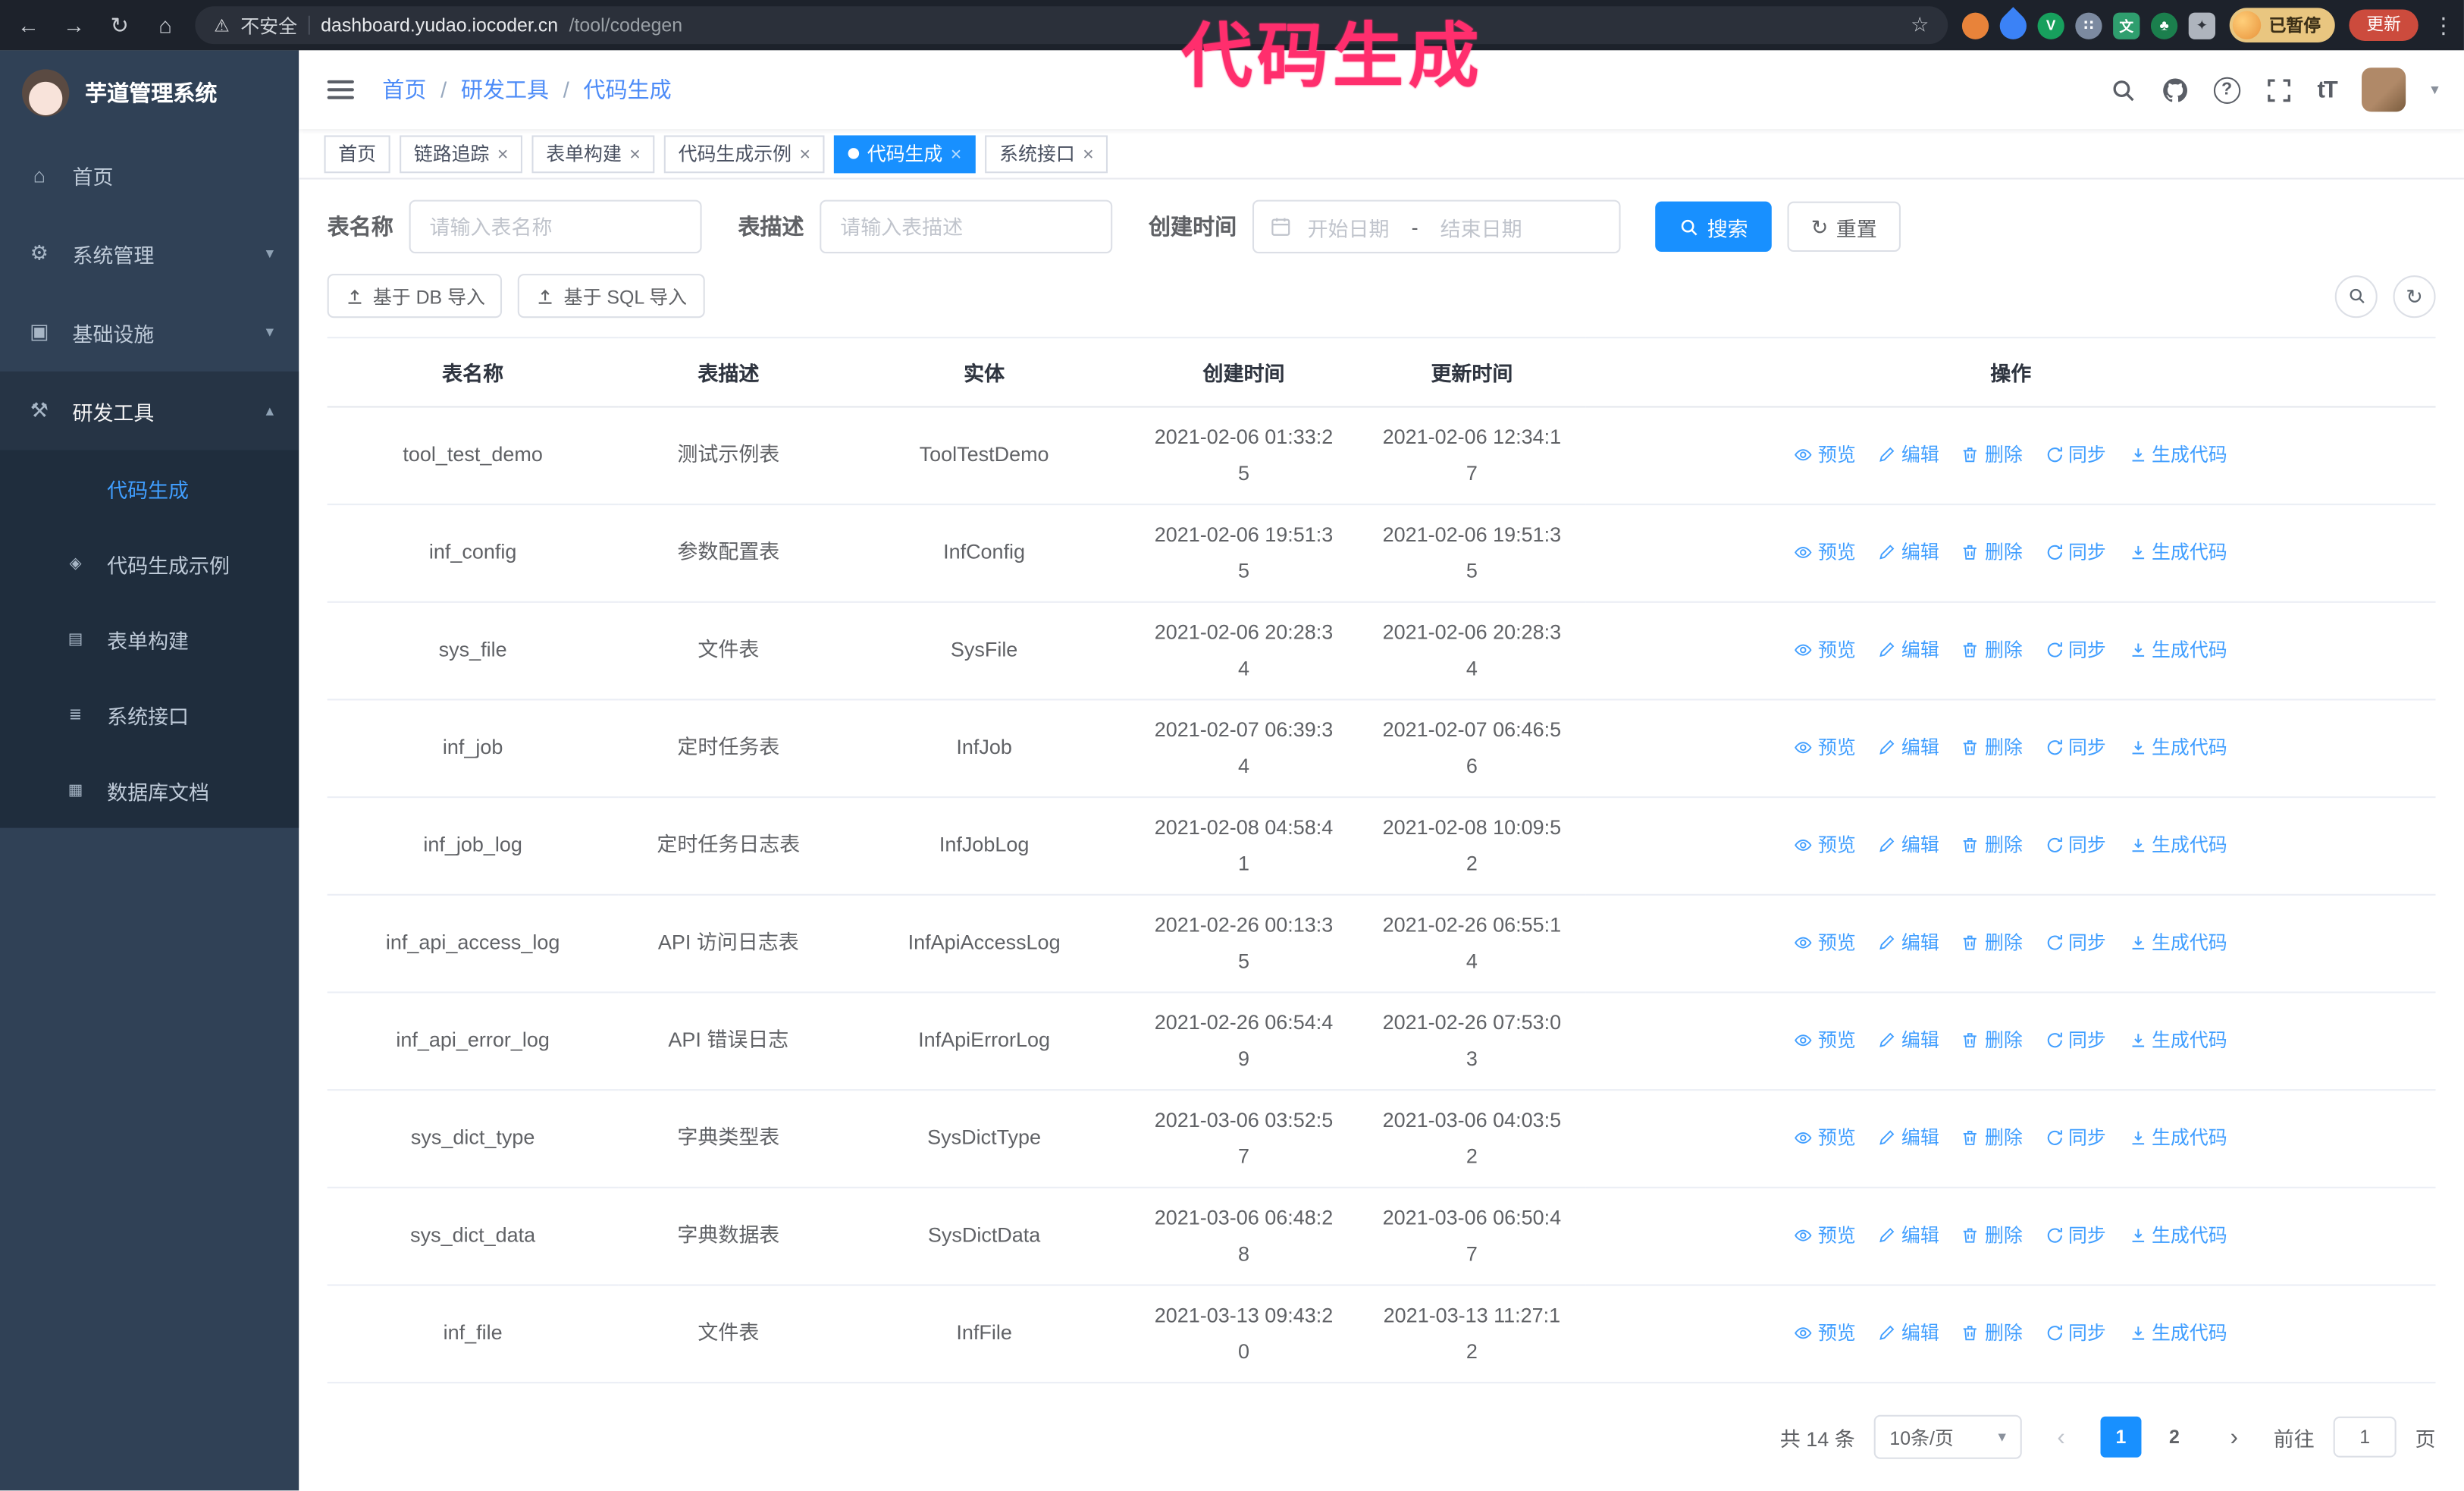  I want to click on user-avatar, so click(2384, 89).